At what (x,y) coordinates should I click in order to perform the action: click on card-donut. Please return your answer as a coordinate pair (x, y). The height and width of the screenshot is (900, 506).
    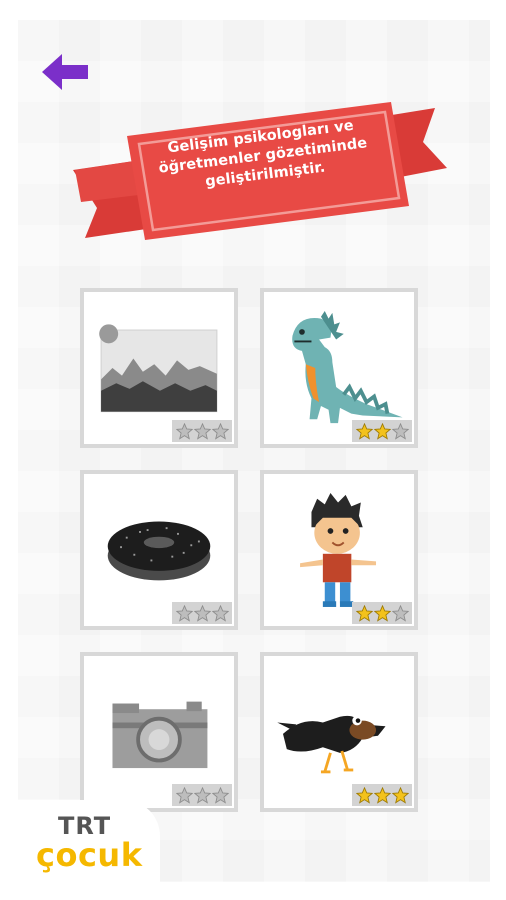
    Looking at the image, I should click on (159, 550).